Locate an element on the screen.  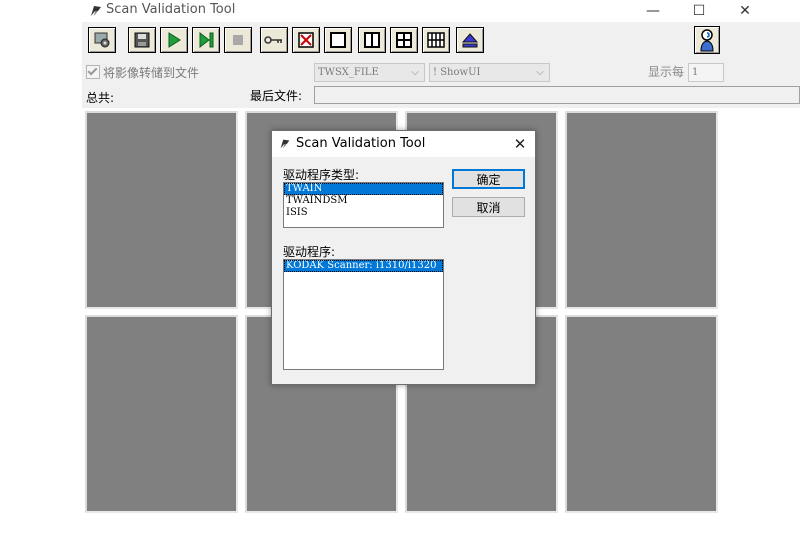
eight-pane-icon is located at coordinates (436, 40).